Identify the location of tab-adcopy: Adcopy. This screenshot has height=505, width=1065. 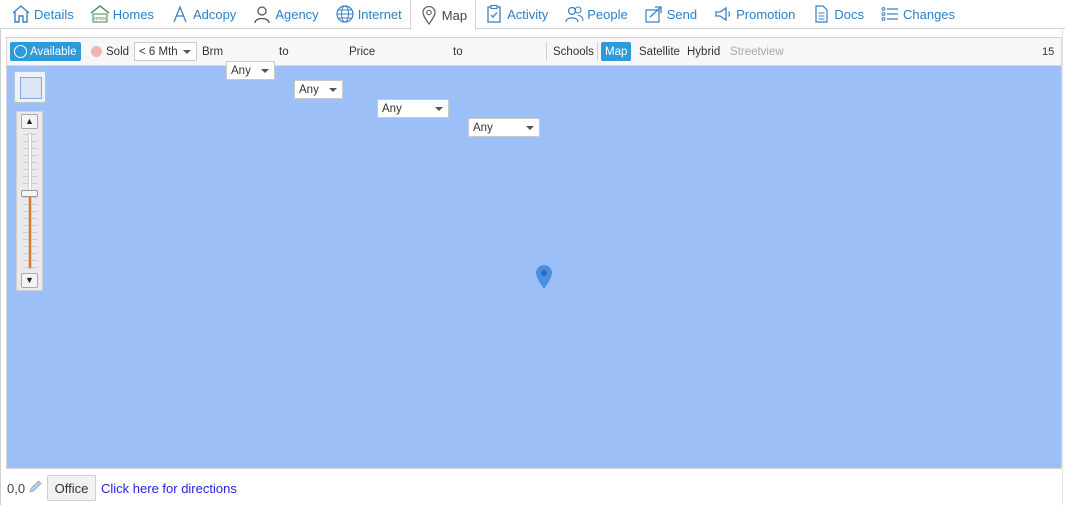
(203, 14).